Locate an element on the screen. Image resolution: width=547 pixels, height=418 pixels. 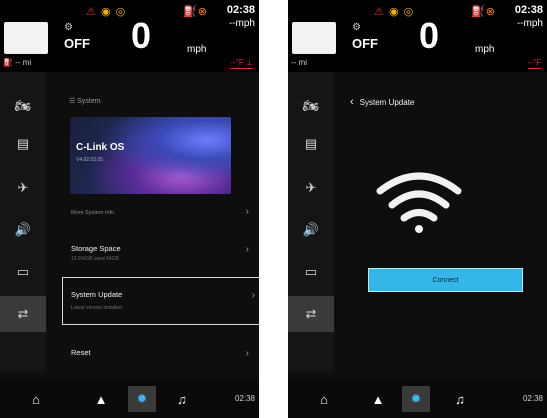
range-readout: -- mi is located at coordinates (299, 62).